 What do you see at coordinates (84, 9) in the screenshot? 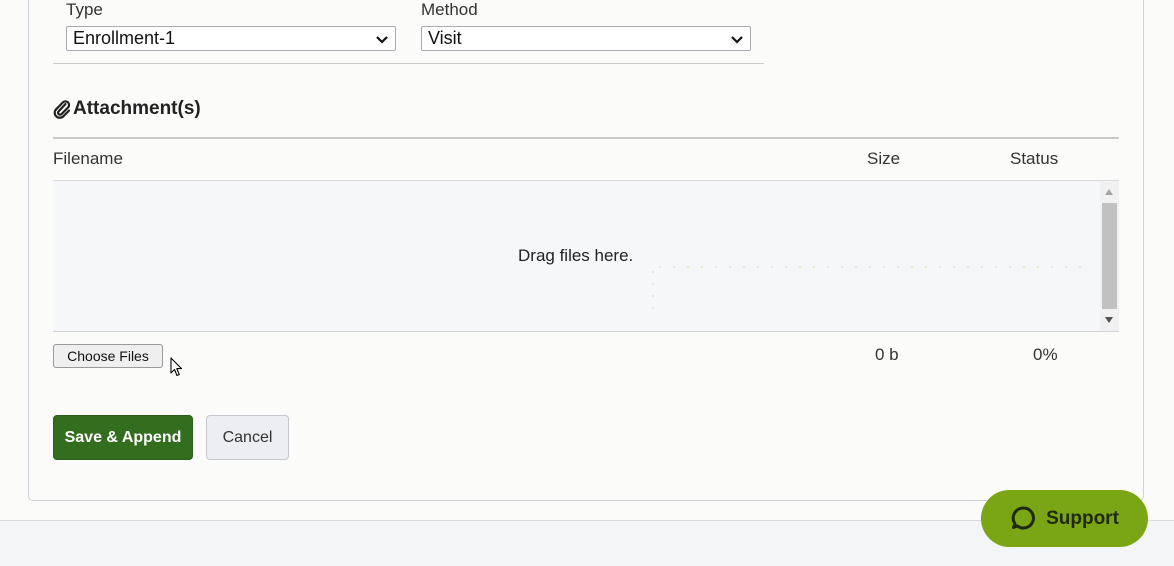
I see `type-label: Type` at bounding box center [84, 9].